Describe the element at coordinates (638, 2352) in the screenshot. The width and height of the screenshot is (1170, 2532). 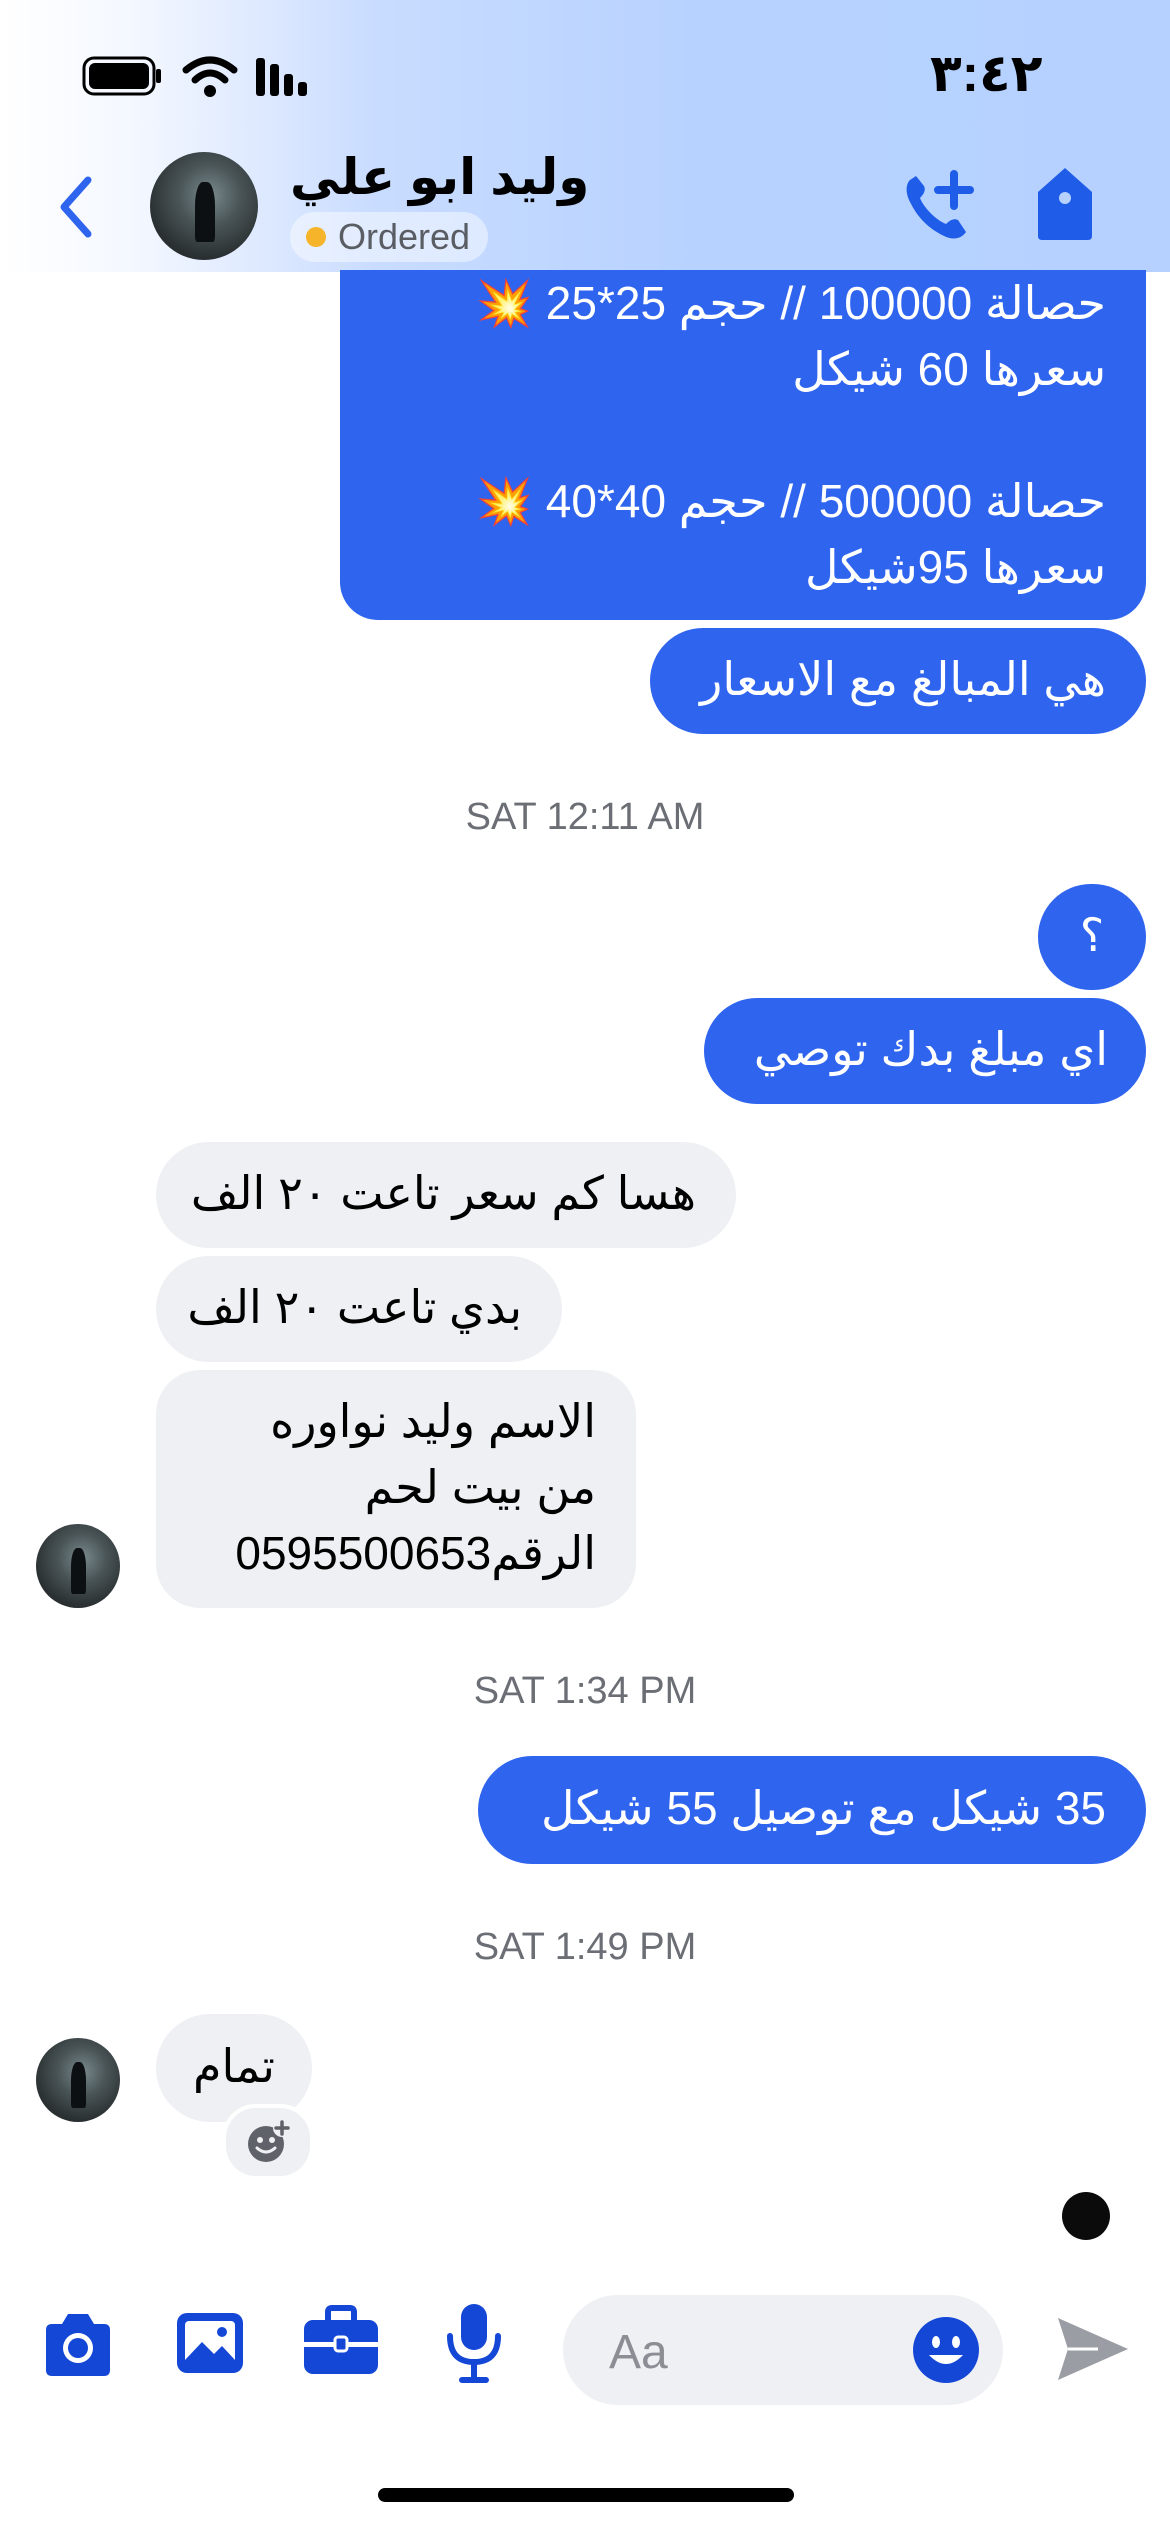
I see `message-input-placeholder: Aa` at that location.